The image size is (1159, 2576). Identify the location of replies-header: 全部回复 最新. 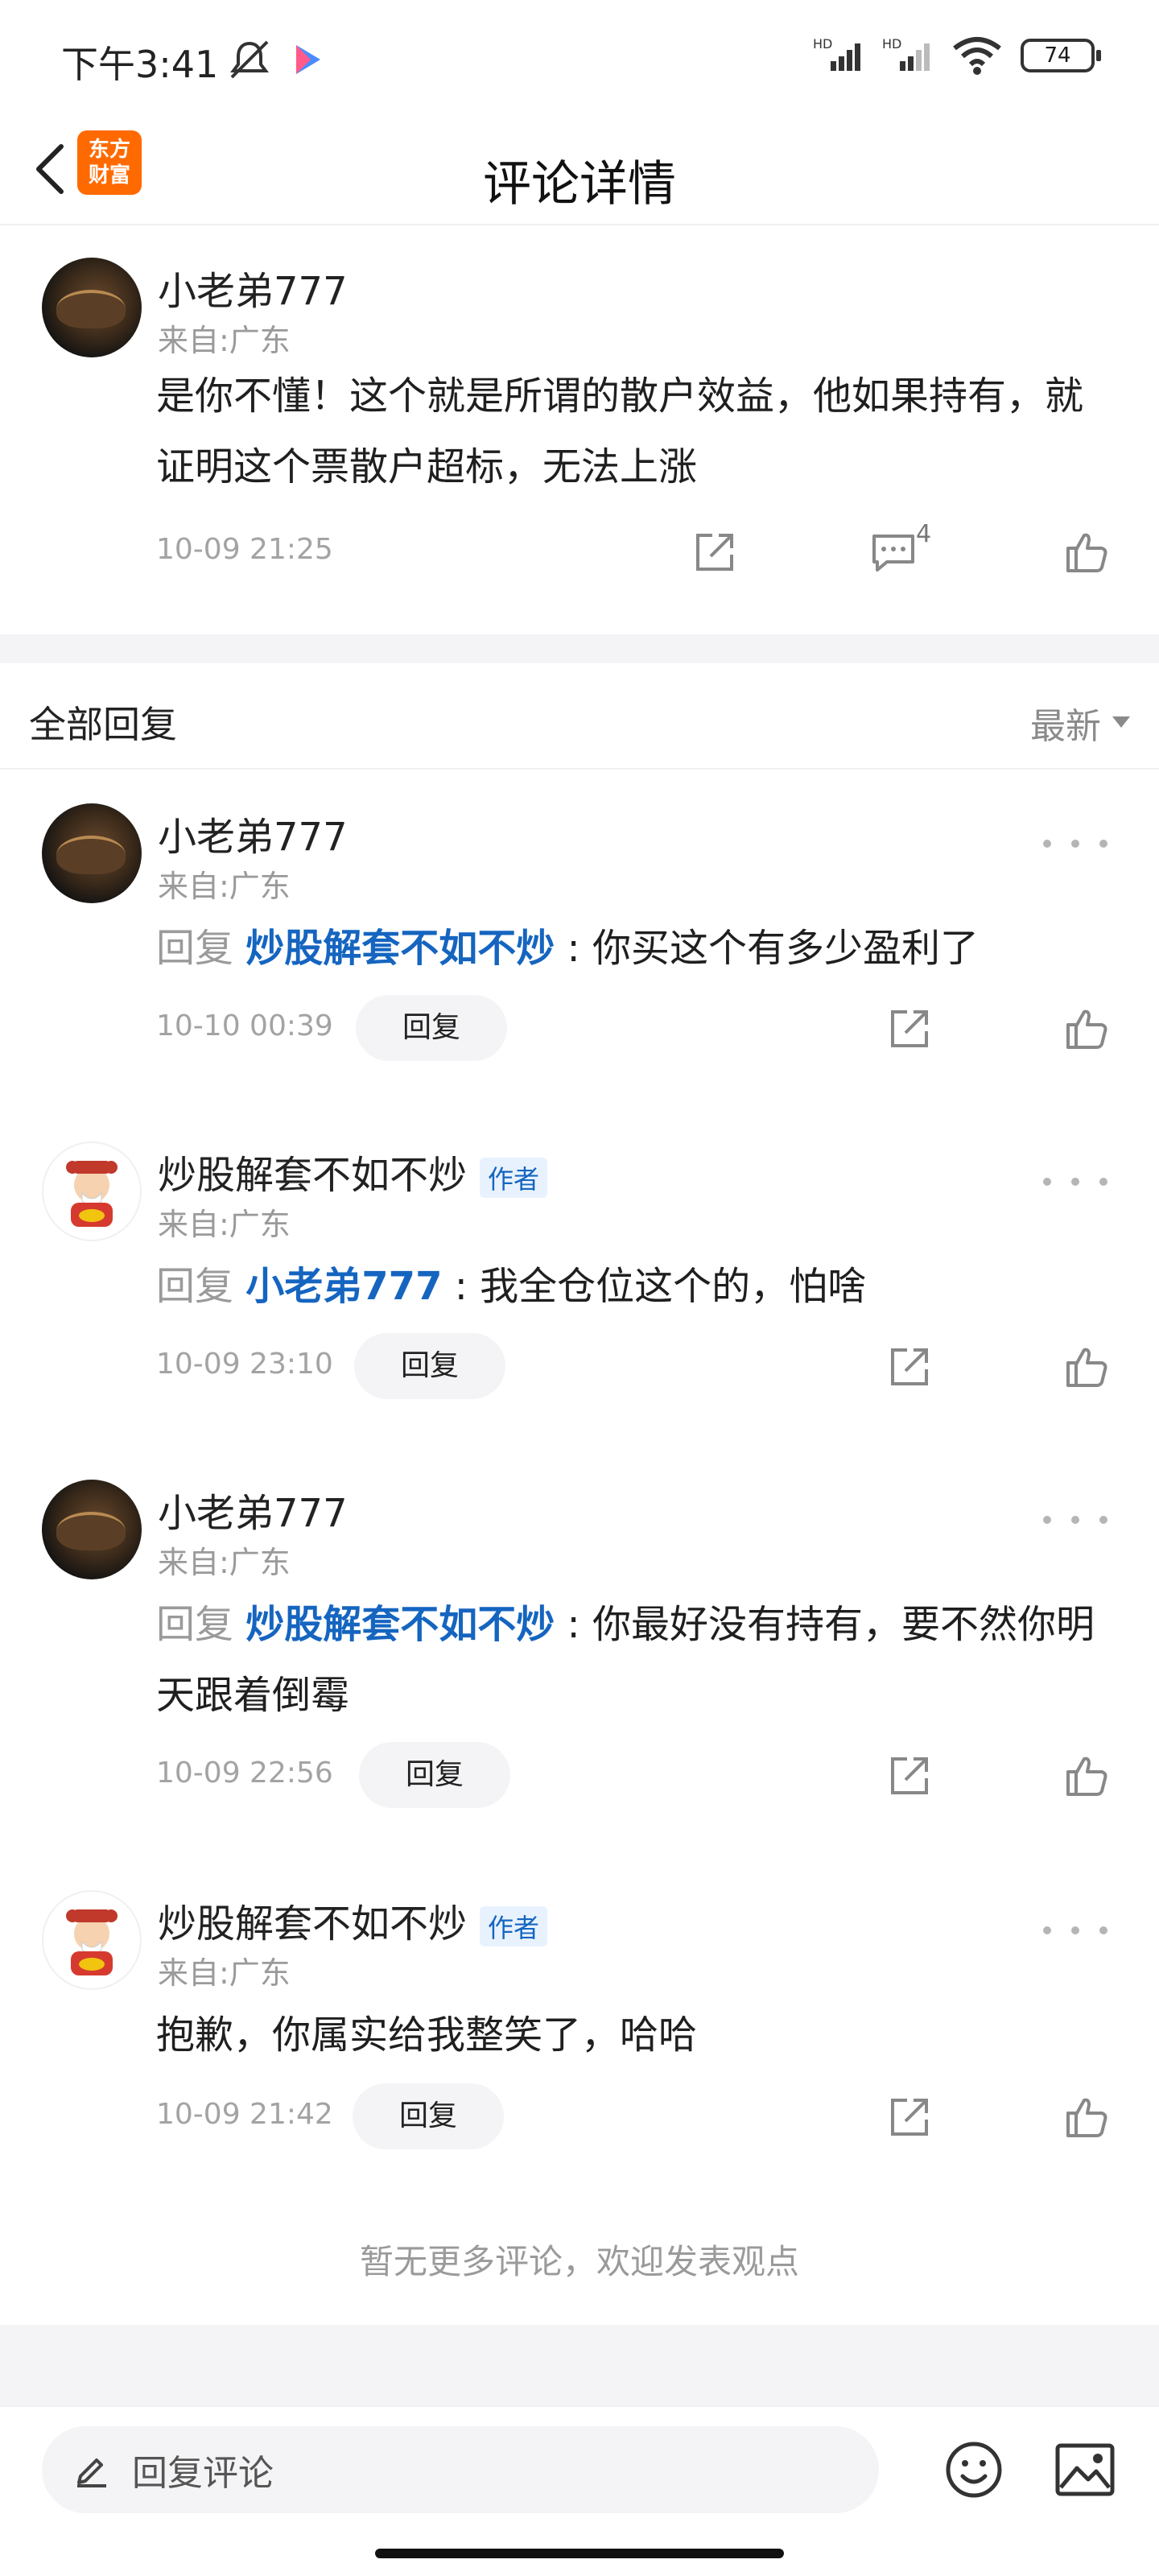
(579, 716).